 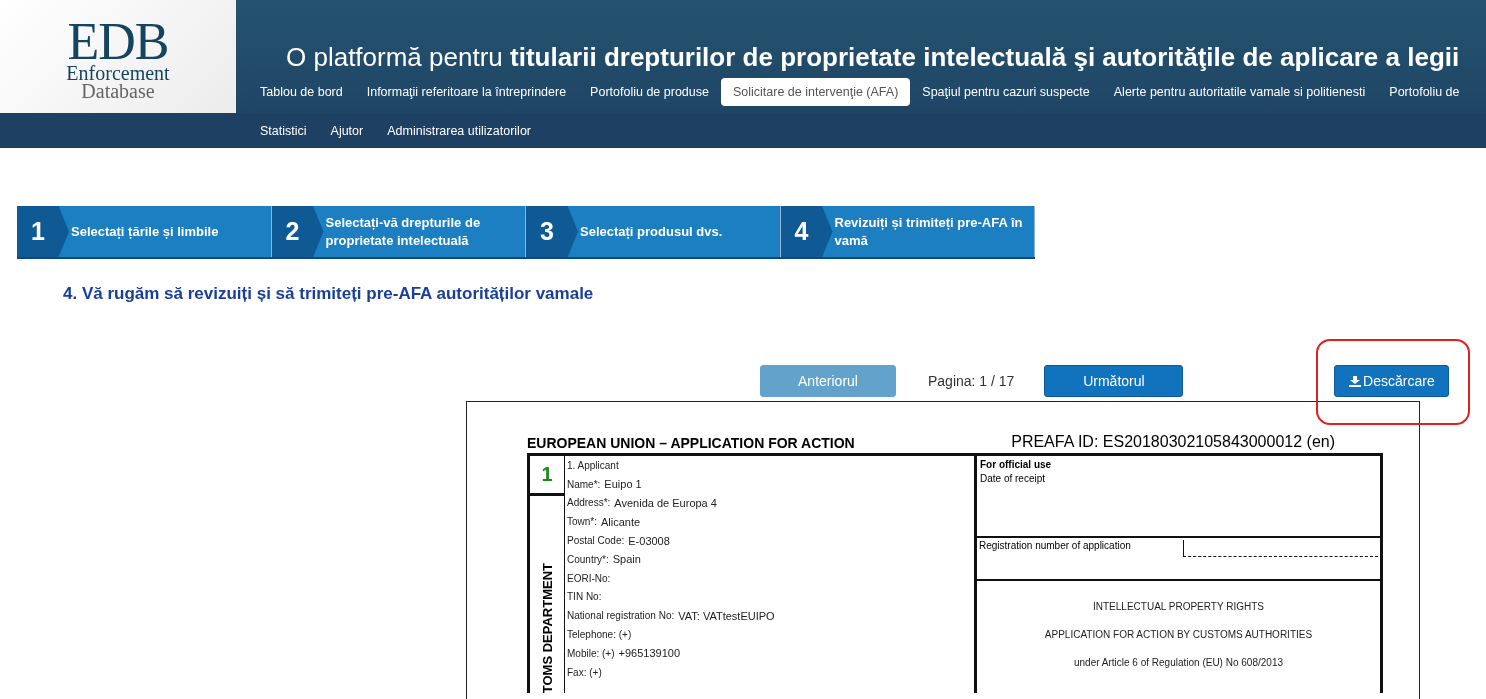 I want to click on field-label: Fax: (+), so click(x=584, y=672).